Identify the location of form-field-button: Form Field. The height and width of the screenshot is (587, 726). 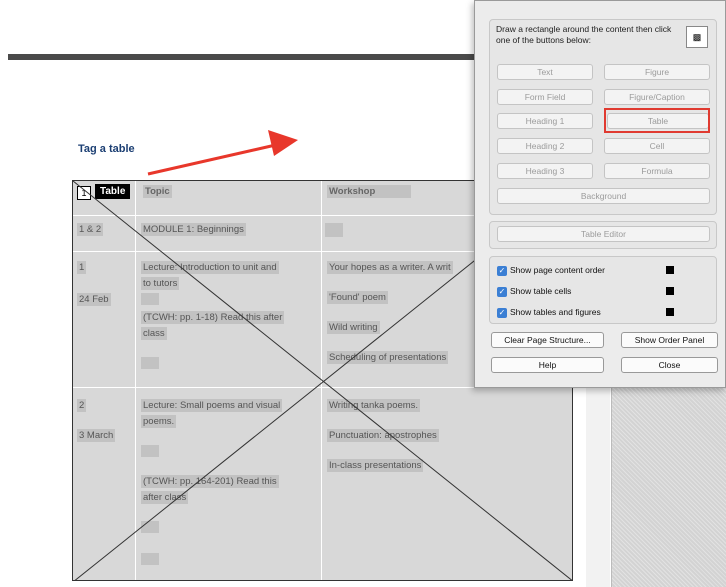
(545, 97).